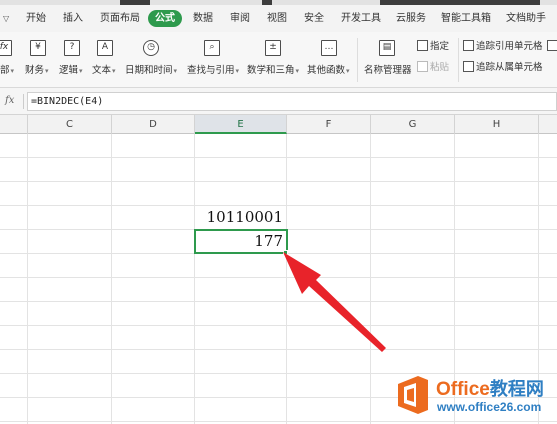 The image size is (557, 424). Describe the element at coordinates (516, 389) in the screenshot. I see `watermark-brand-cn: 教程网` at that location.